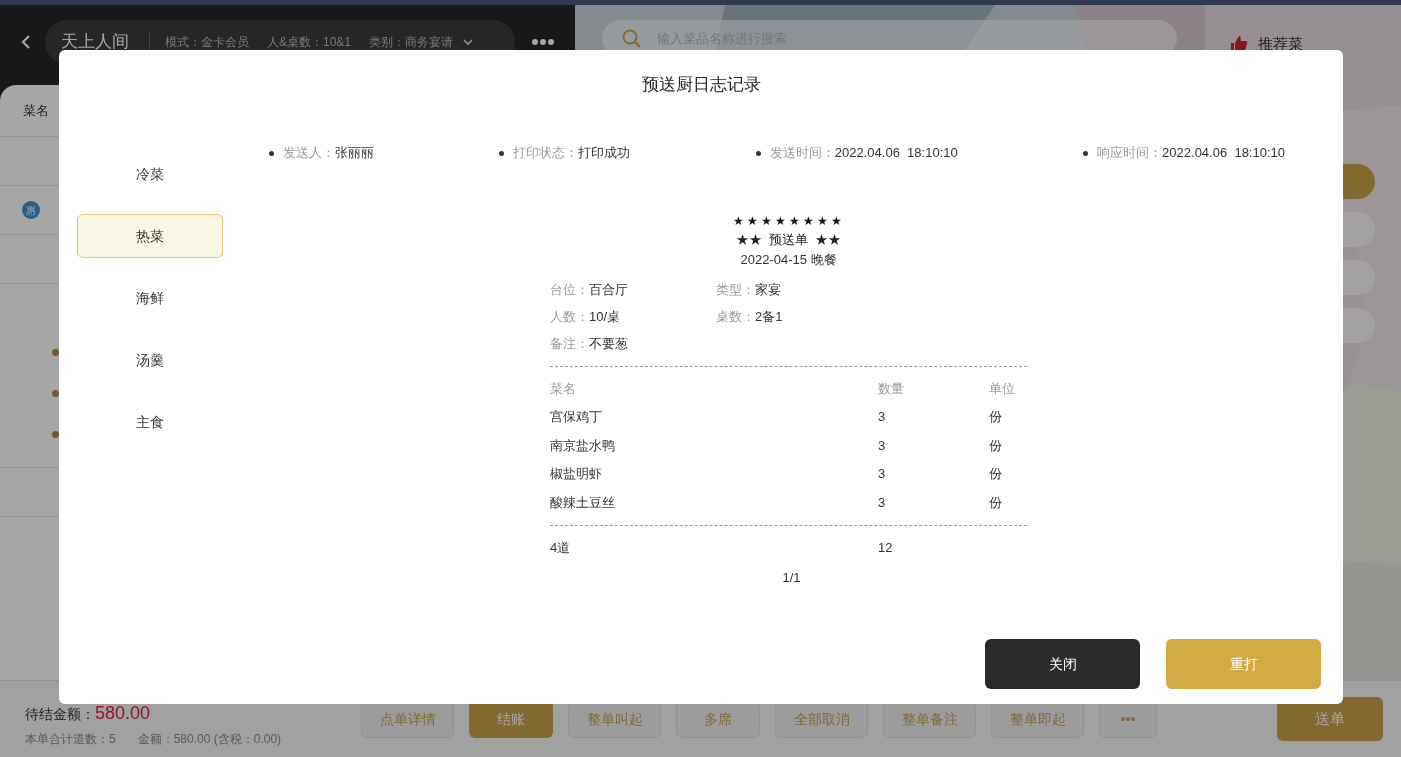  Describe the element at coordinates (788, 260) in the screenshot. I see `receipt-date: 2022-04-15 晚餐` at that location.